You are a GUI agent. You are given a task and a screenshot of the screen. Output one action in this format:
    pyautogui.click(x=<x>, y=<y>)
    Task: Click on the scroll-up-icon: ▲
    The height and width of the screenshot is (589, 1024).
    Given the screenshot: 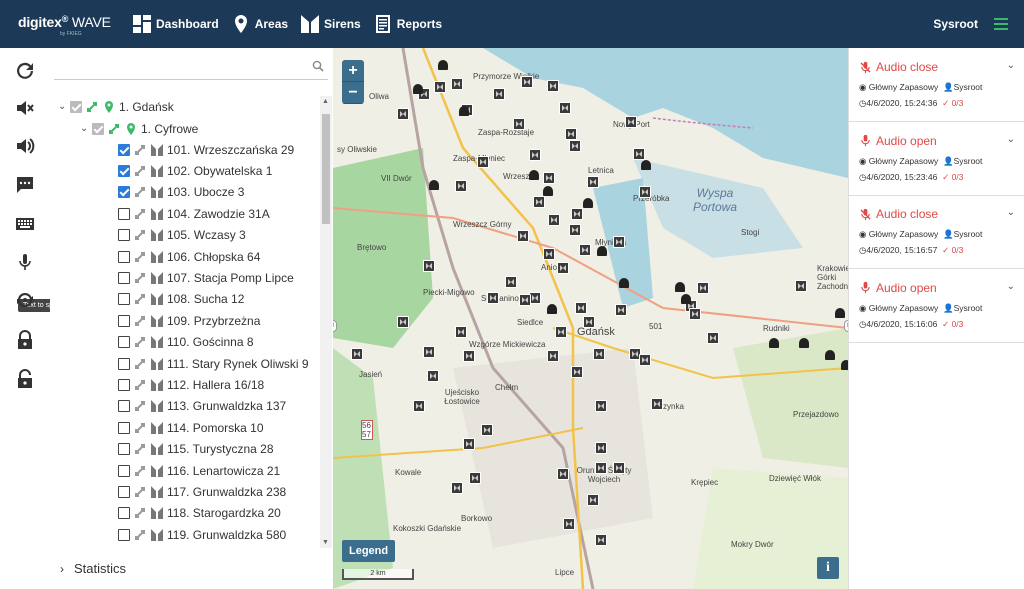 What is the action you would take?
    pyautogui.click(x=325, y=101)
    